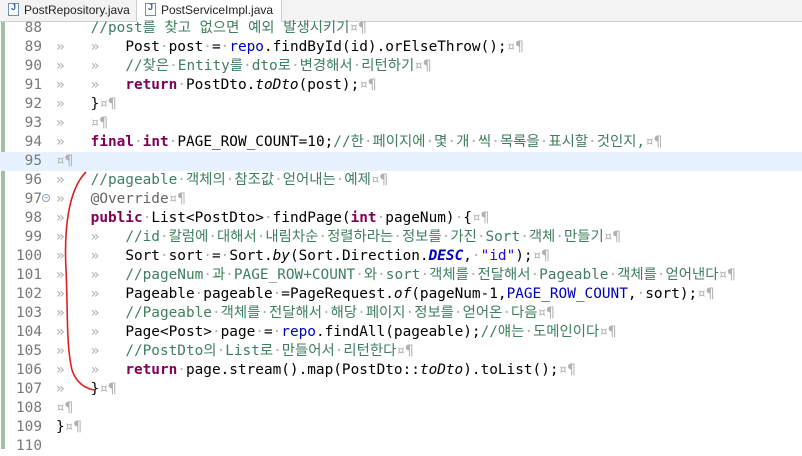  I want to click on line-number: 93, so click(33, 123).